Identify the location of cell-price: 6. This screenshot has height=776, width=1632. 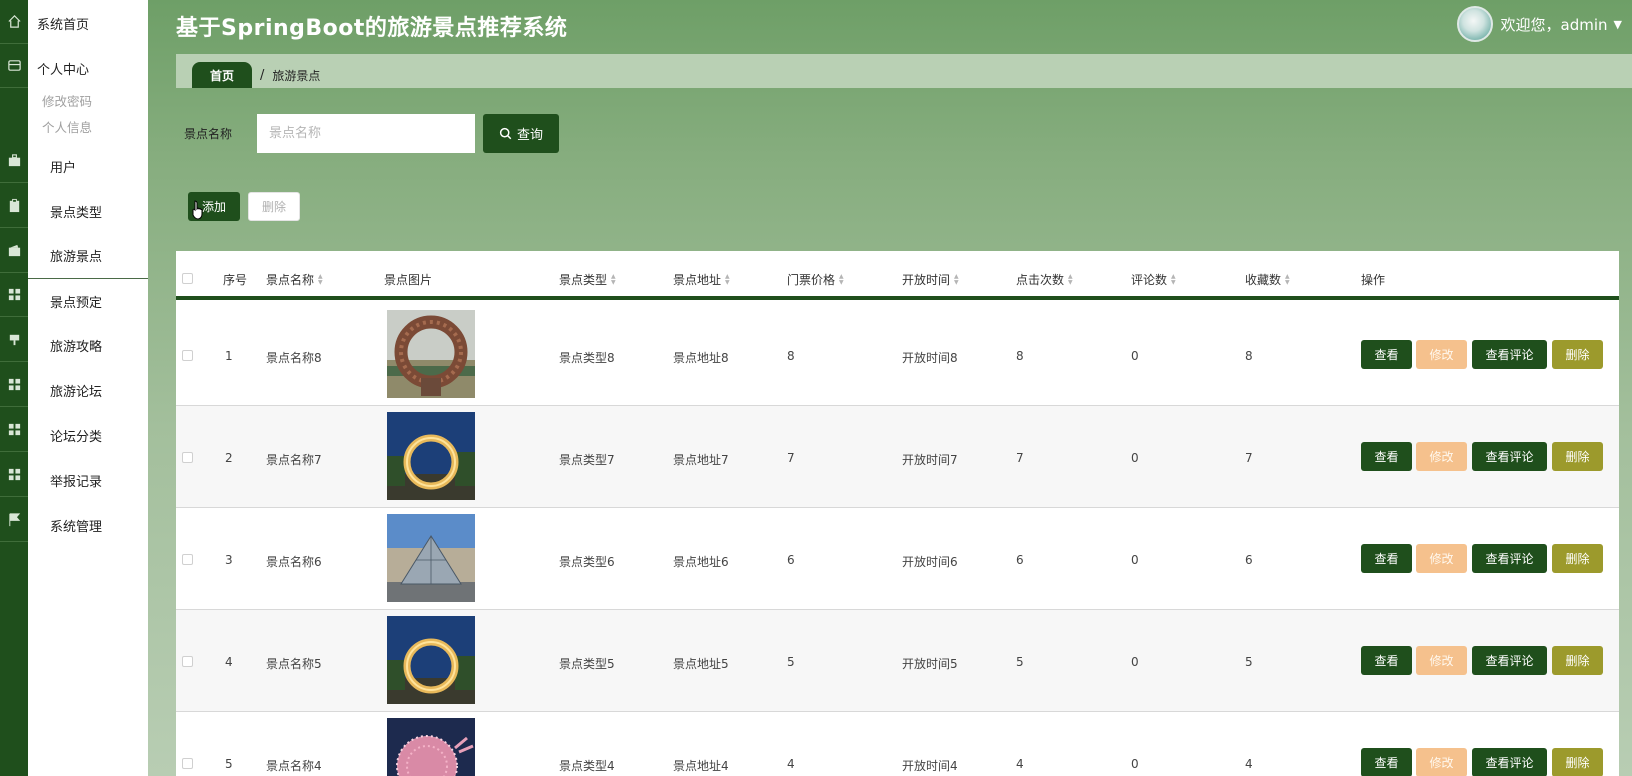
(791, 560).